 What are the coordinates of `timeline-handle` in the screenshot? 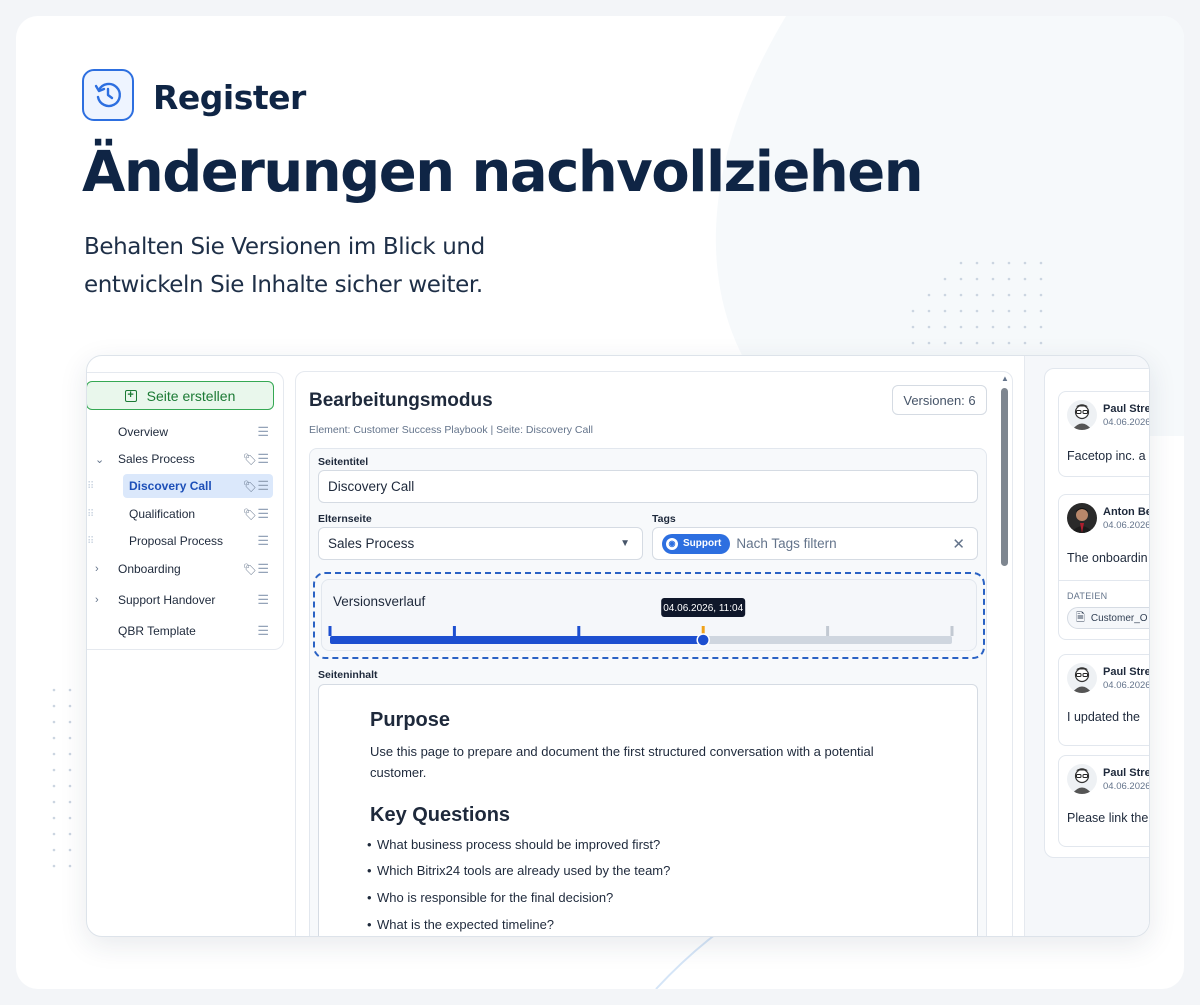 It's located at (703, 640).